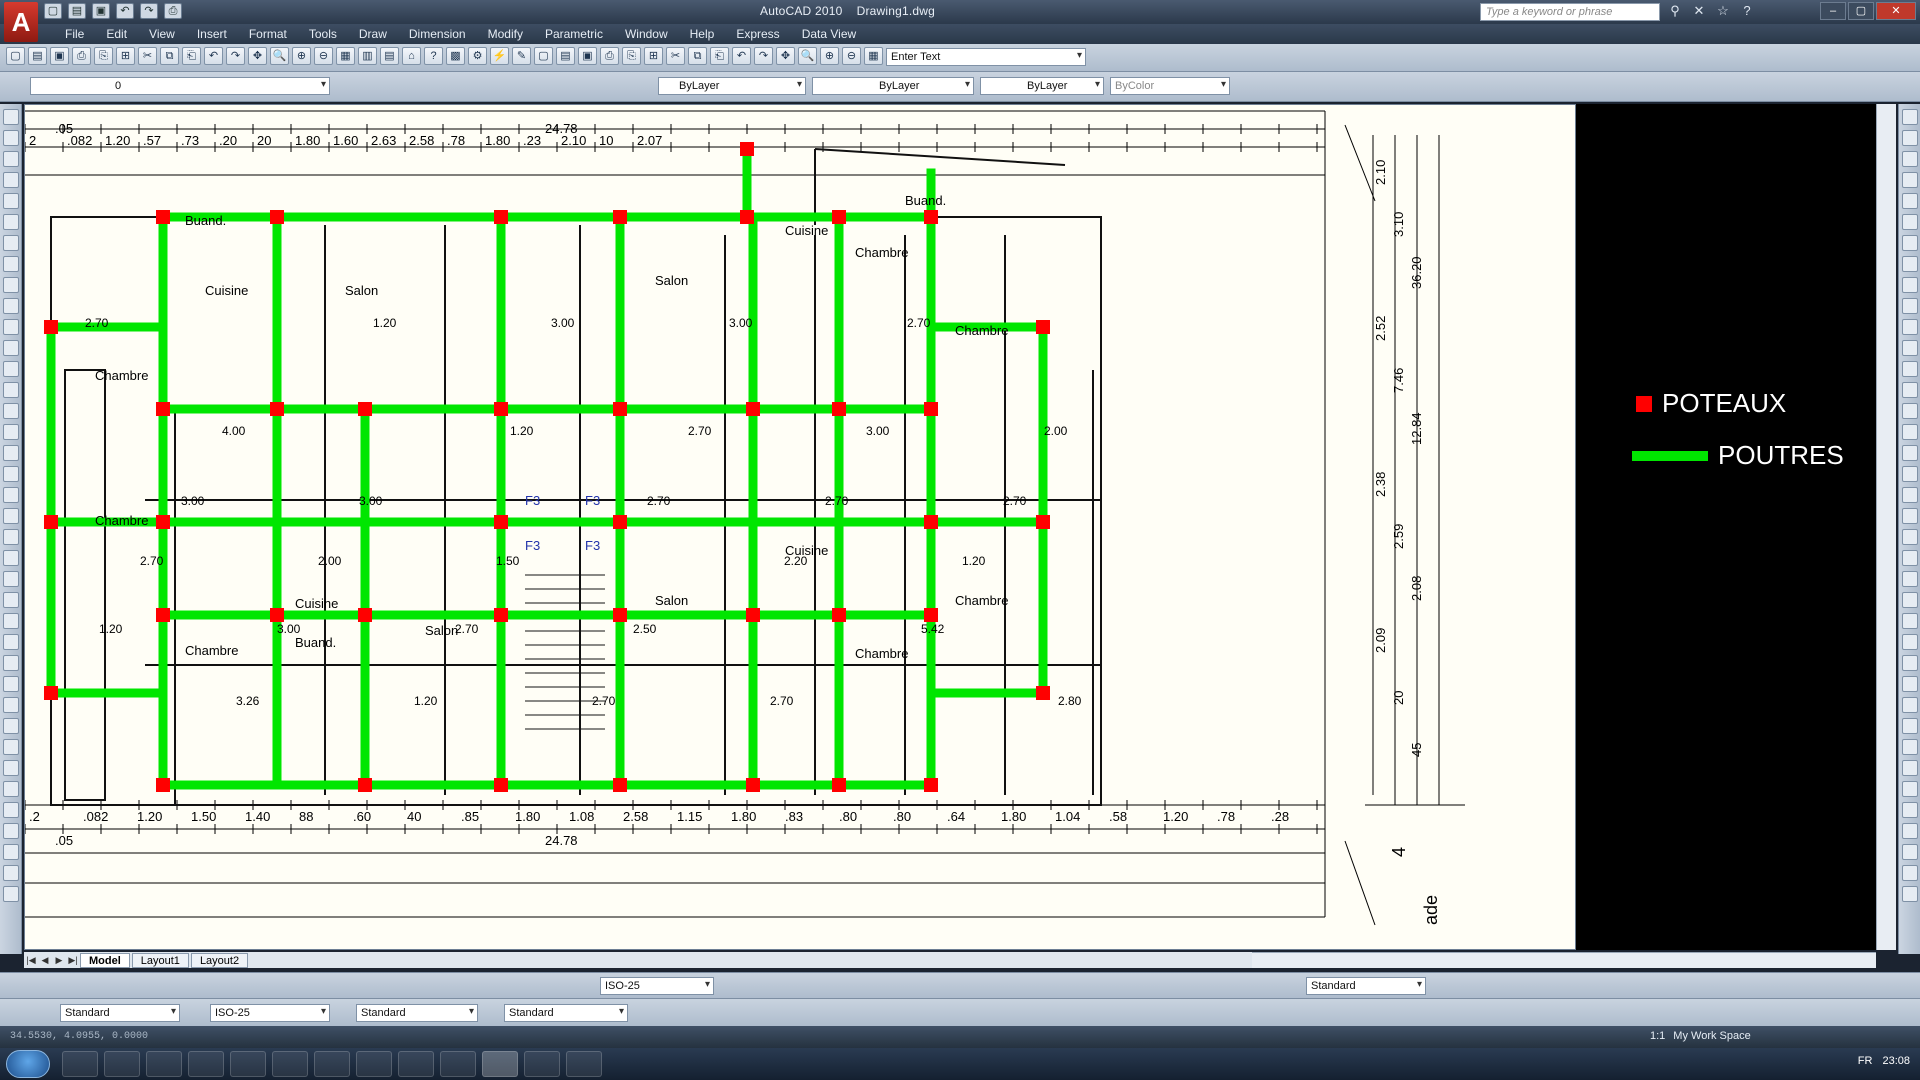 The image size is (1920, 1080). What do you see at coordinates (1675, 11) in the screenshot?
I see `binoculars-icon: ⚲` at bounding box center [1675, 11].